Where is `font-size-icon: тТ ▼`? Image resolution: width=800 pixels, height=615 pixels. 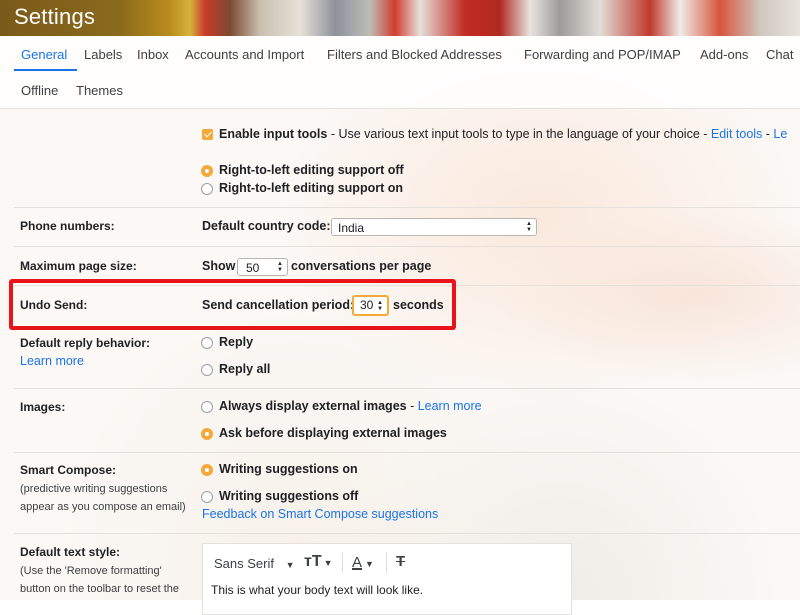 font-size-icon: тТ ▼ is located at coordinates (318, 562).